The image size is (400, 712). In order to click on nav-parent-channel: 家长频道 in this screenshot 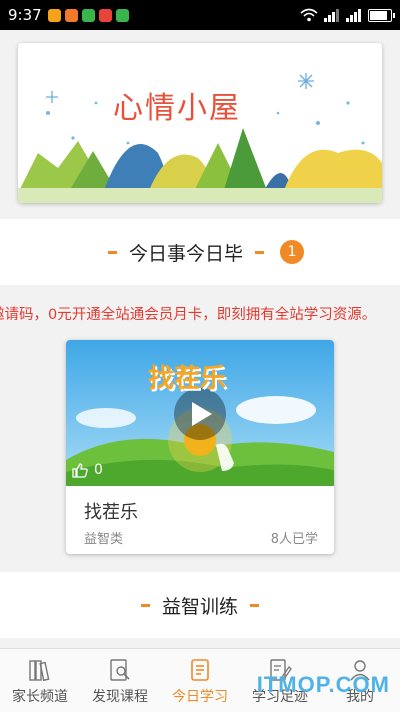, I will do `click(40, 680)`.